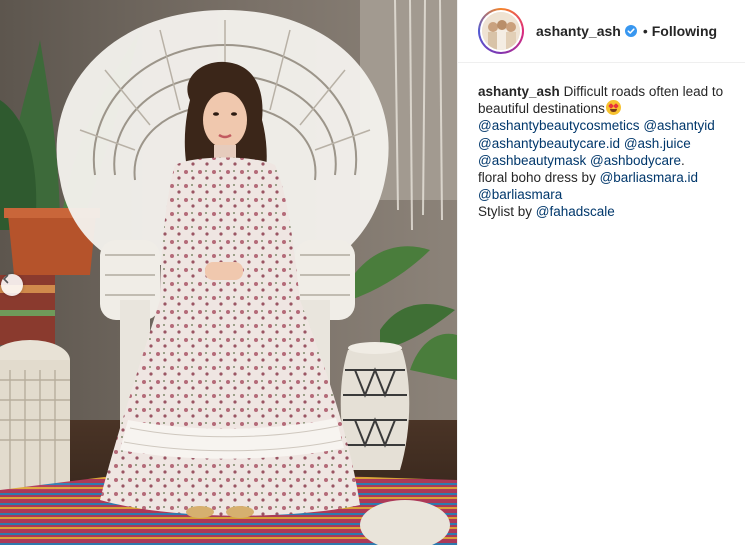 This screenshot has height=545, width=745. Describe the element at coordinates (679, 125) in the screenshot. I see `mention-link: @ashantyid` at that location.